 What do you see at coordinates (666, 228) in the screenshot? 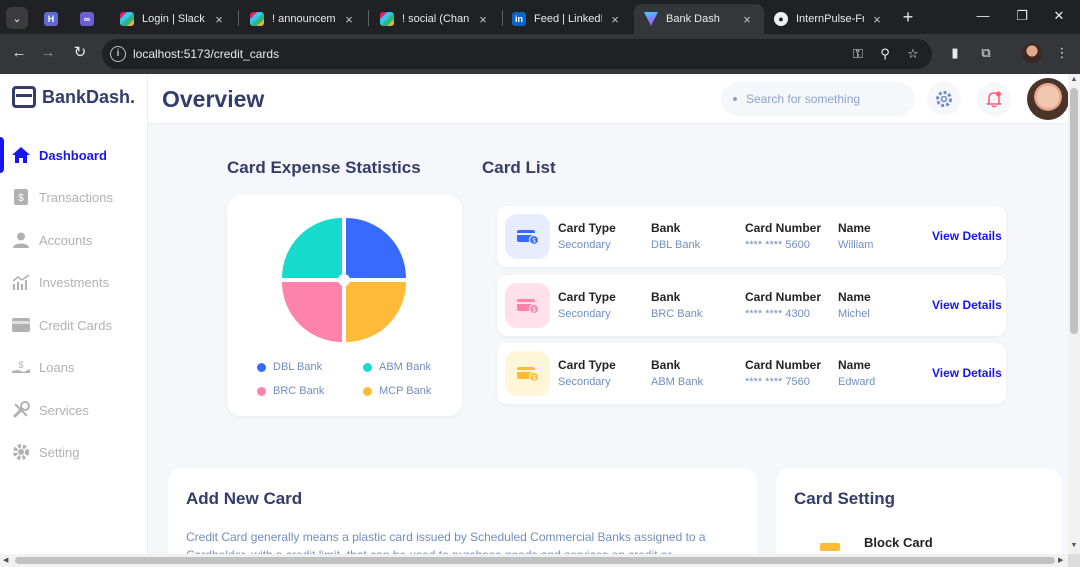
I see `column-header: Bank` at bounding box center [666, 228].